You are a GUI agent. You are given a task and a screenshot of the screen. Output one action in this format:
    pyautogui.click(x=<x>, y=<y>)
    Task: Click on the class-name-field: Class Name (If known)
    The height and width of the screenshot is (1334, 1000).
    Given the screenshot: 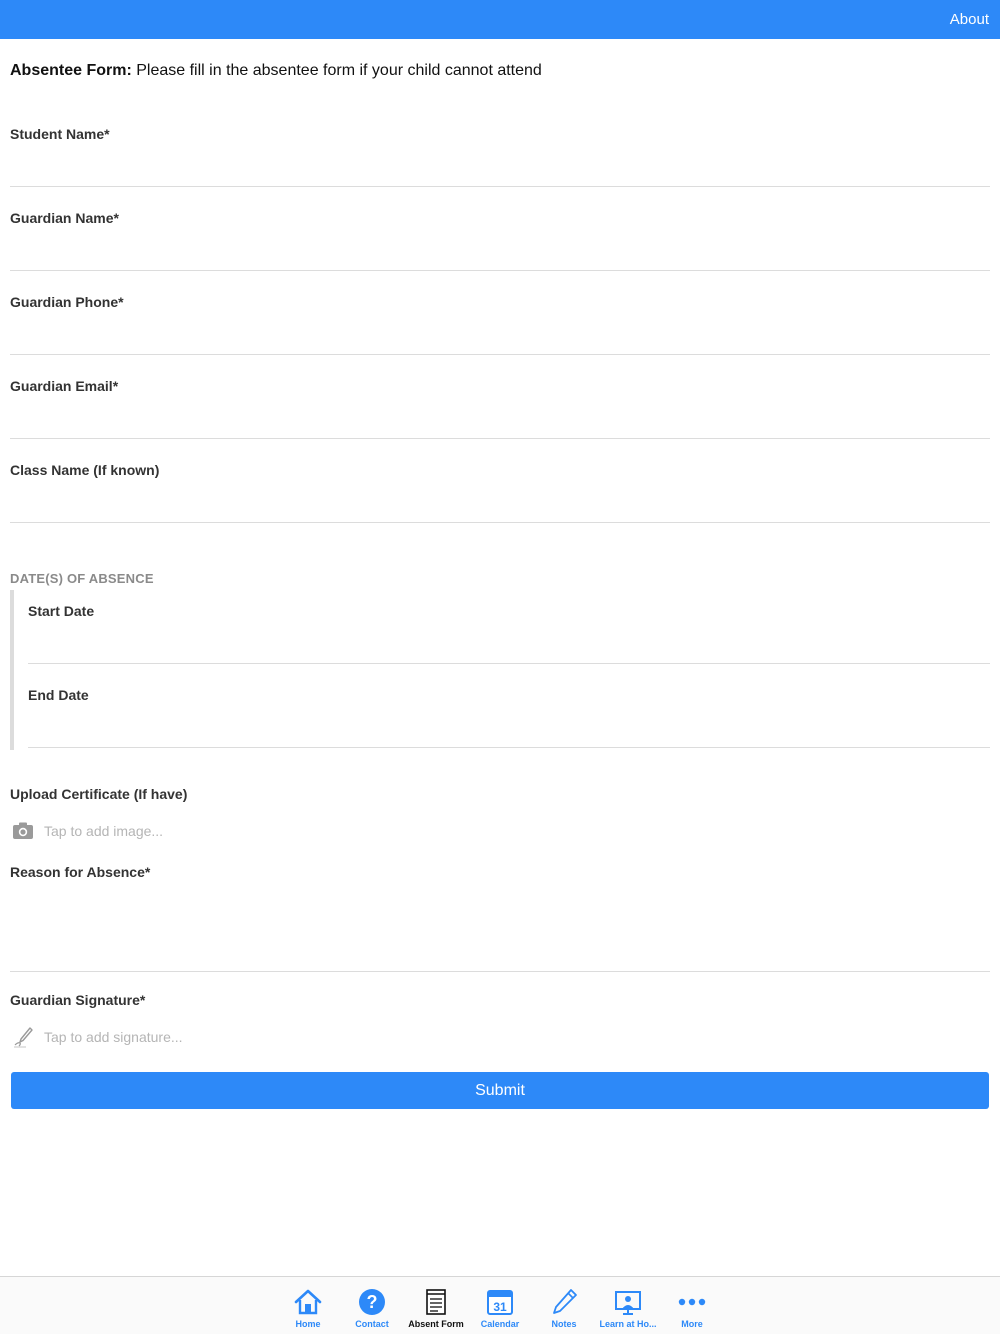 What is the action you would take?
    pyautogui.click(x=500, y=492)
    